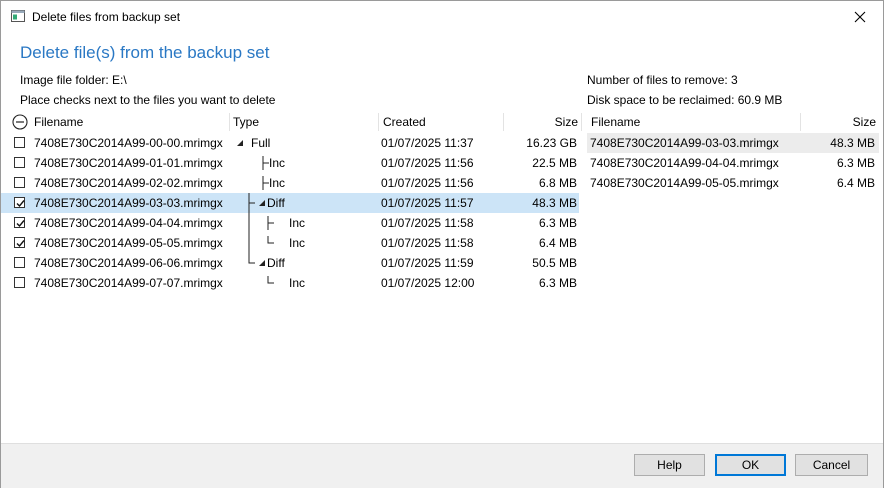 The image size is (884, 488). I want to click on close-icon, so click(860, 16).